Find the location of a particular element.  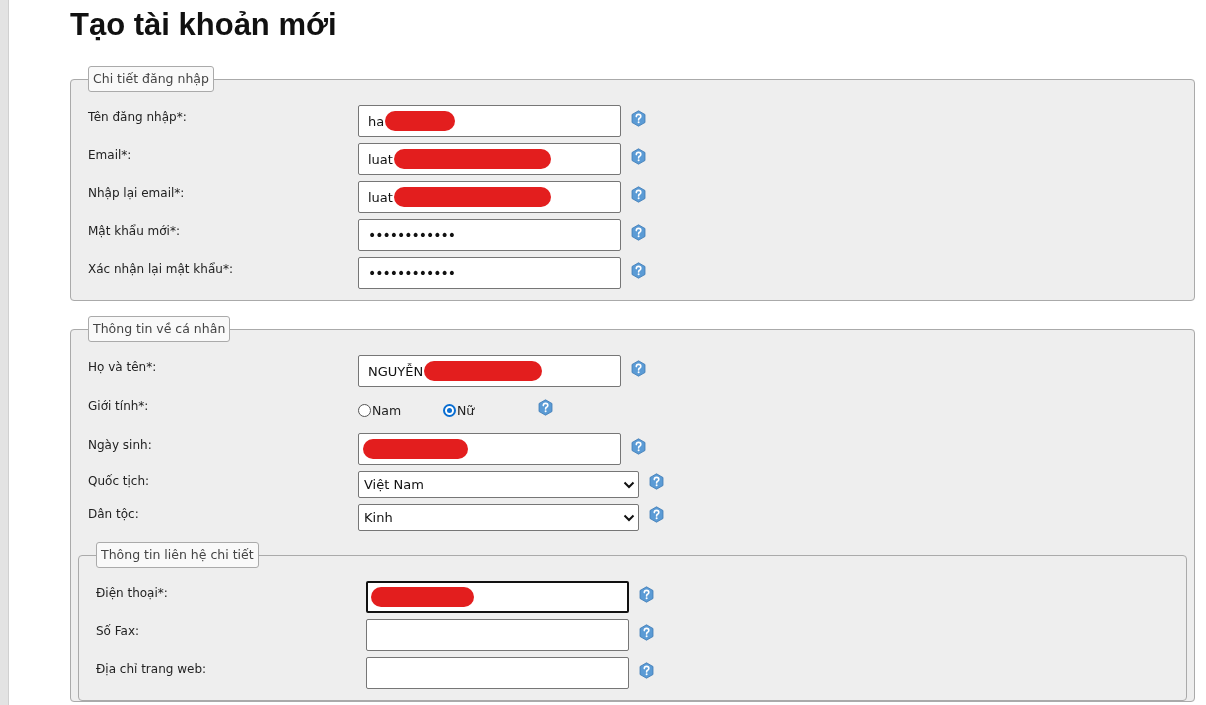

field-label: Giới tính*: is located at coordinates (119, 407).